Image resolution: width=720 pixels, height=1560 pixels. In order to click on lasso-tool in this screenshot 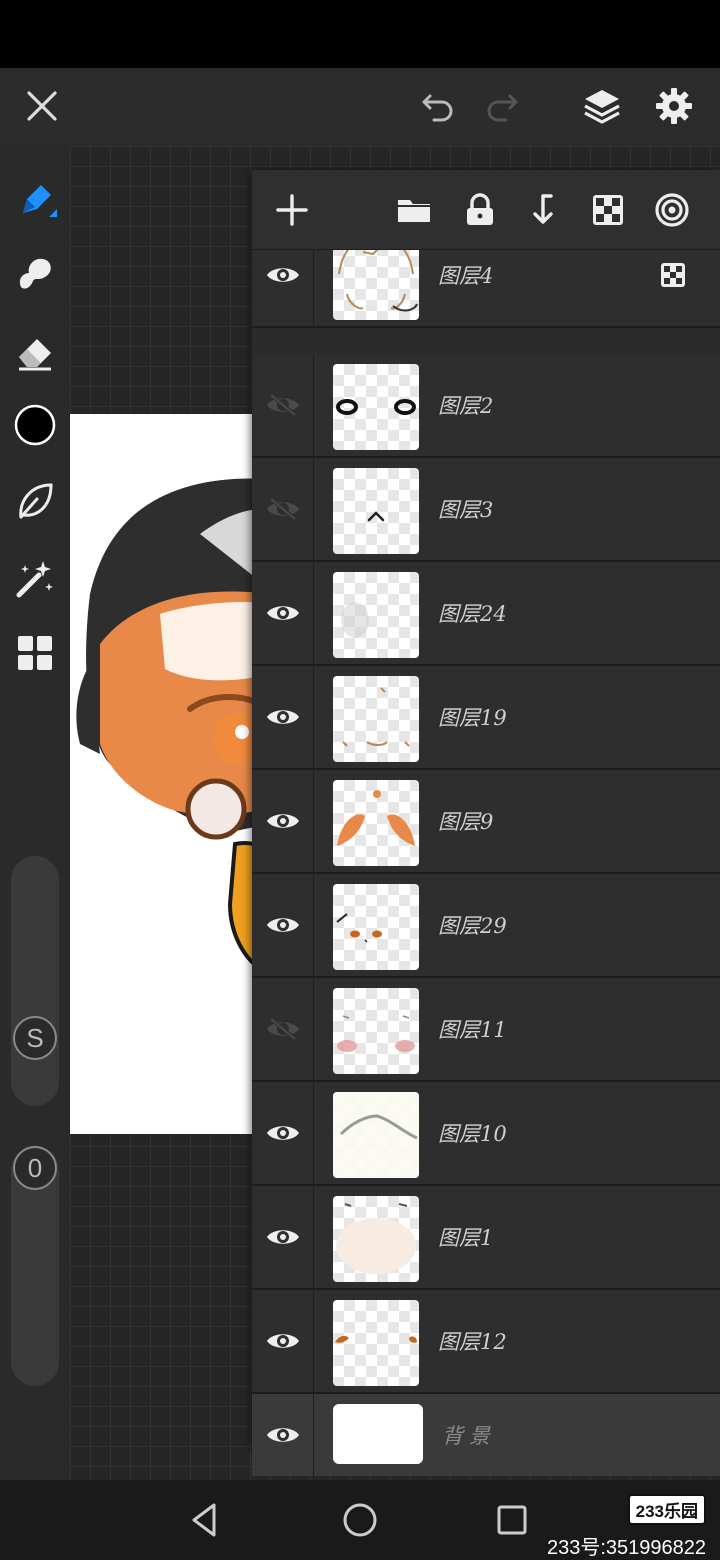, I will do `click(35, 501)`.